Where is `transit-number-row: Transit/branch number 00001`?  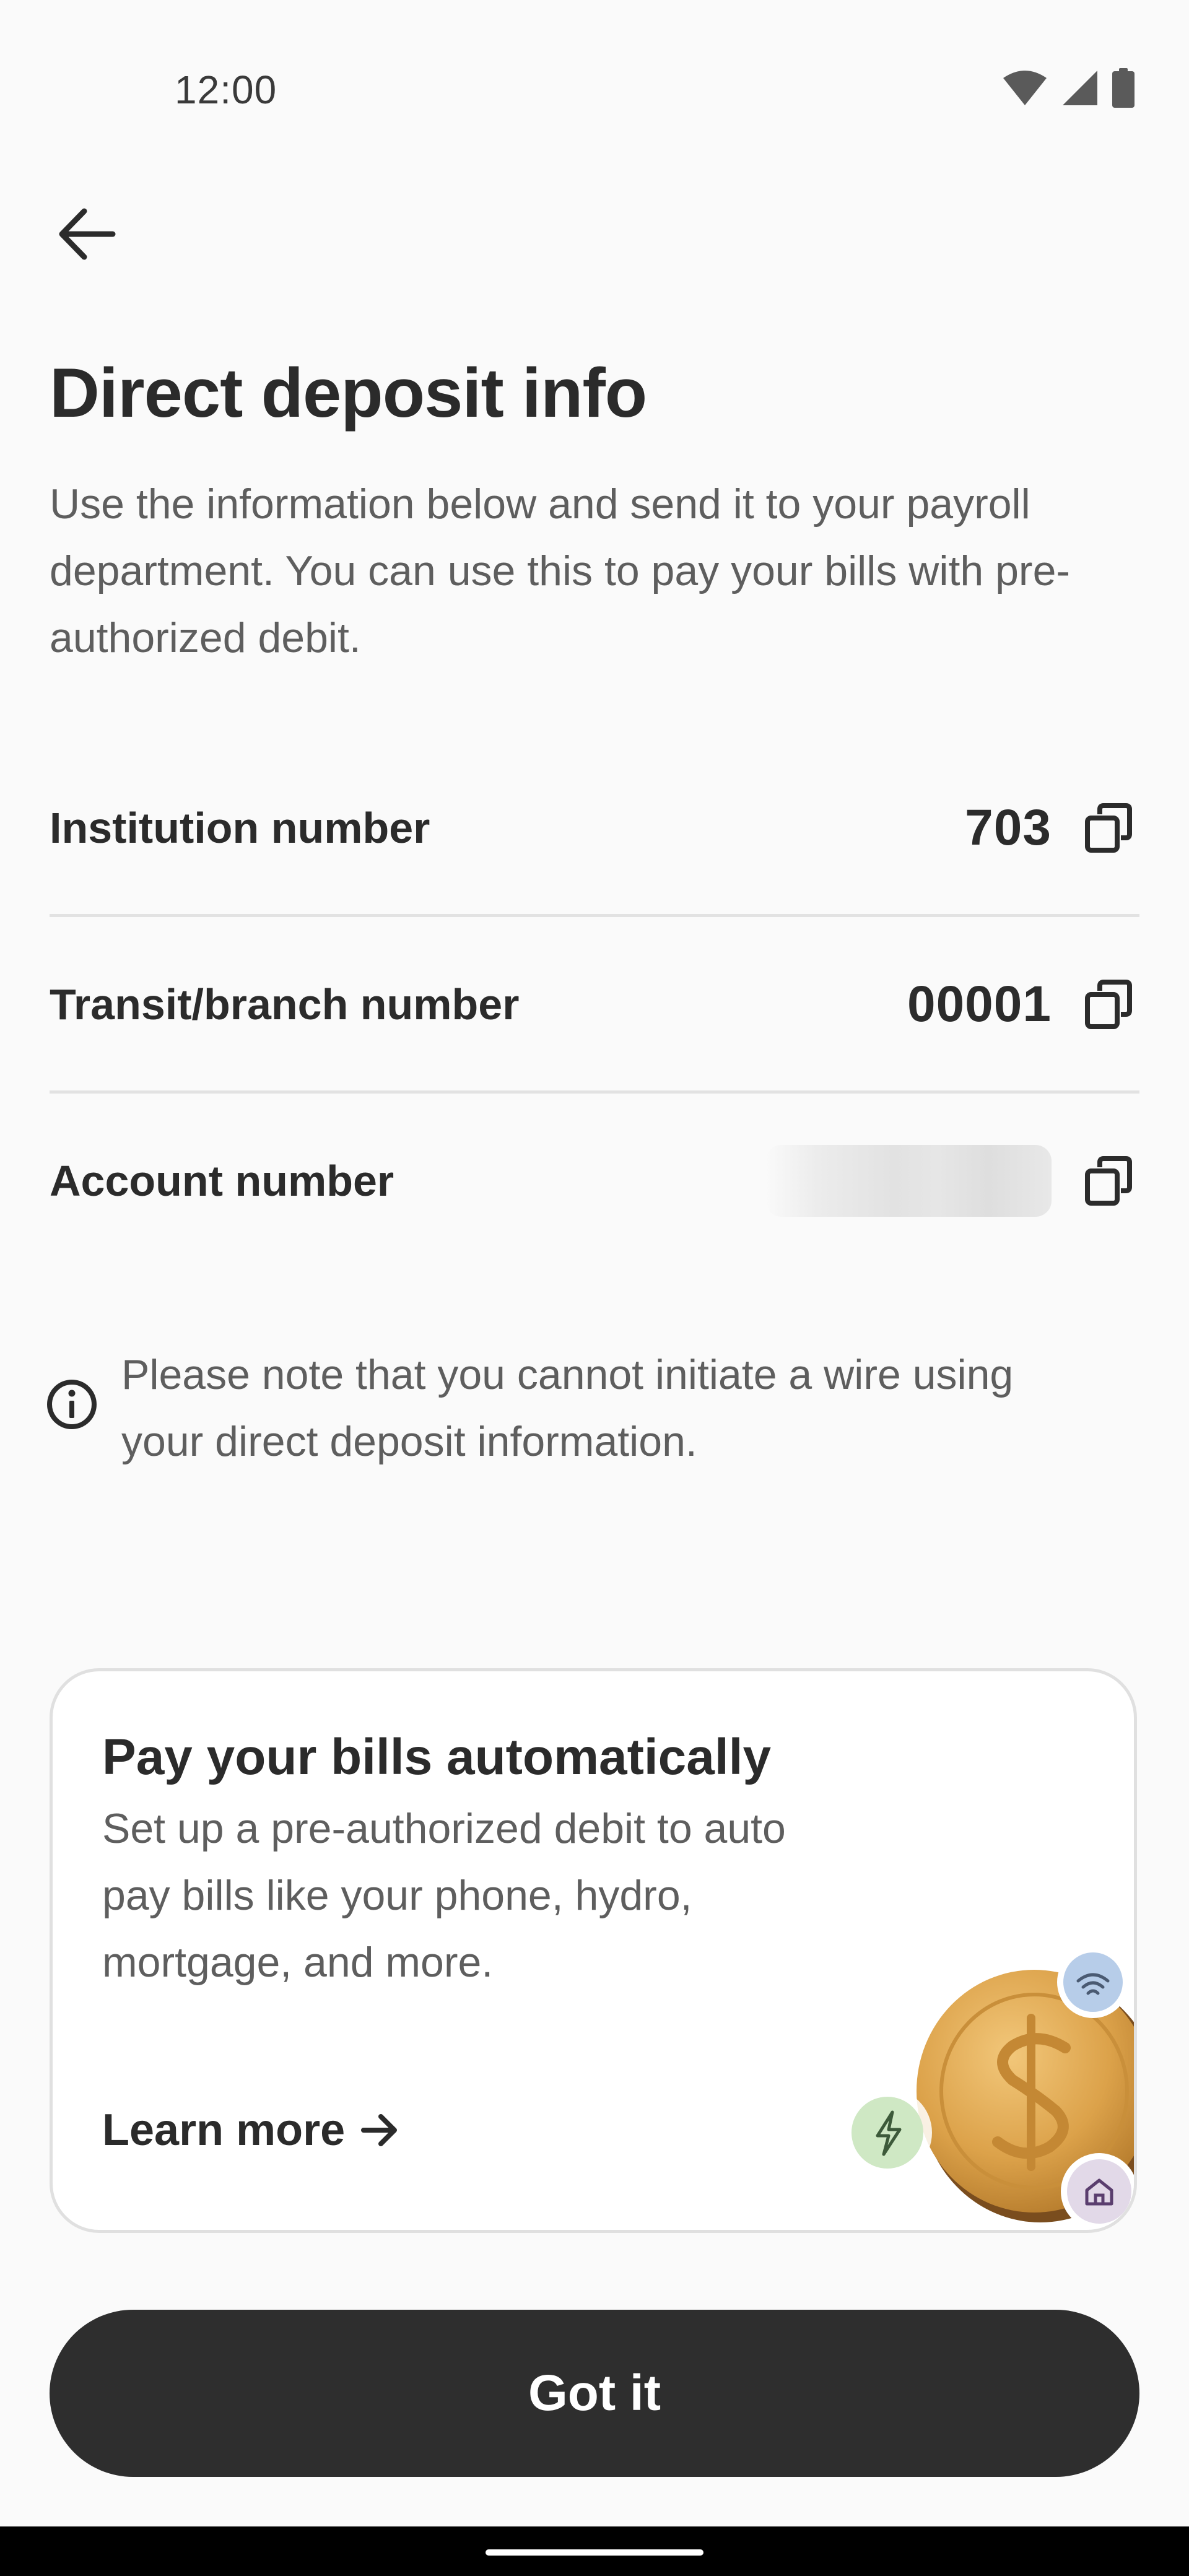 transit-number-row: Transit/branch number 00001 is located at coordinates (594, 1004).